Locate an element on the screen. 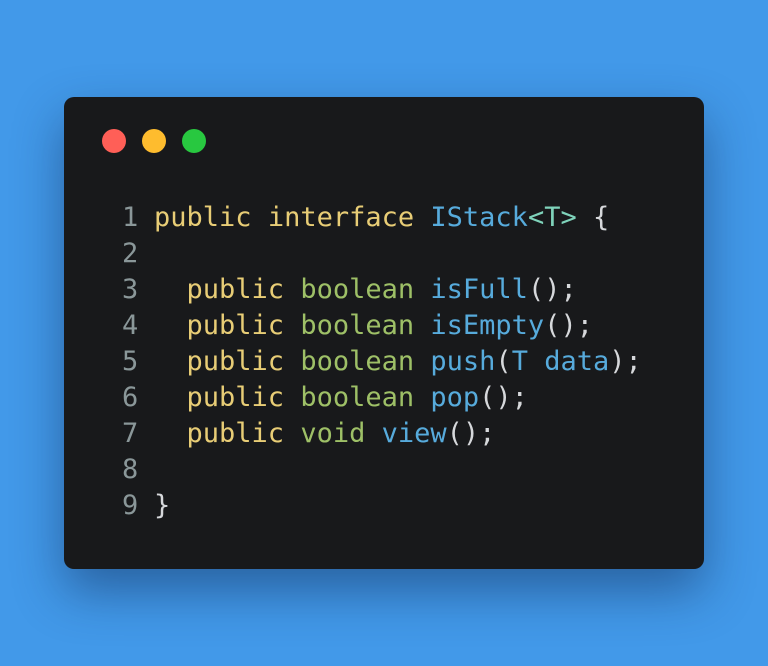 Image resolution: width=768 pixels, height=666 pixels. line-content: public boolean pop(); is located at coordinates (341, 398).